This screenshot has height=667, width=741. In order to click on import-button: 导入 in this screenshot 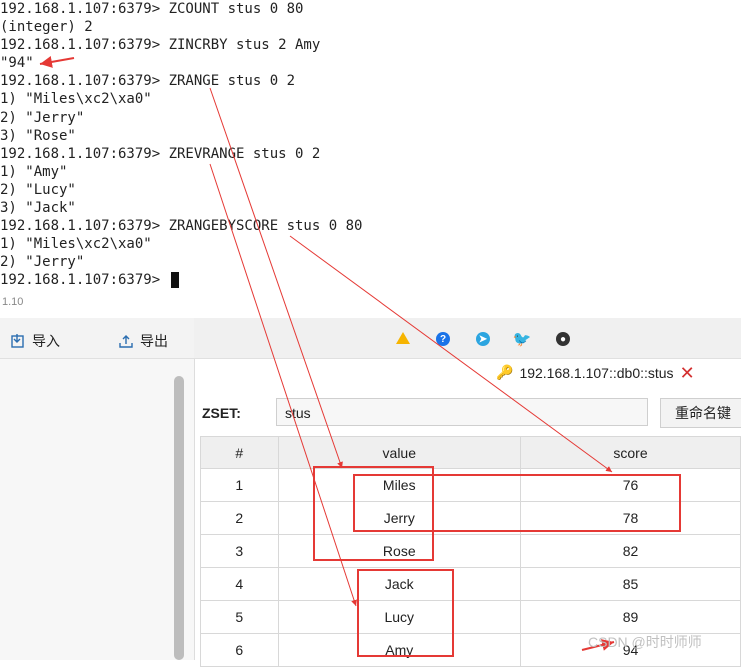, I will do `click(35, 341)`.